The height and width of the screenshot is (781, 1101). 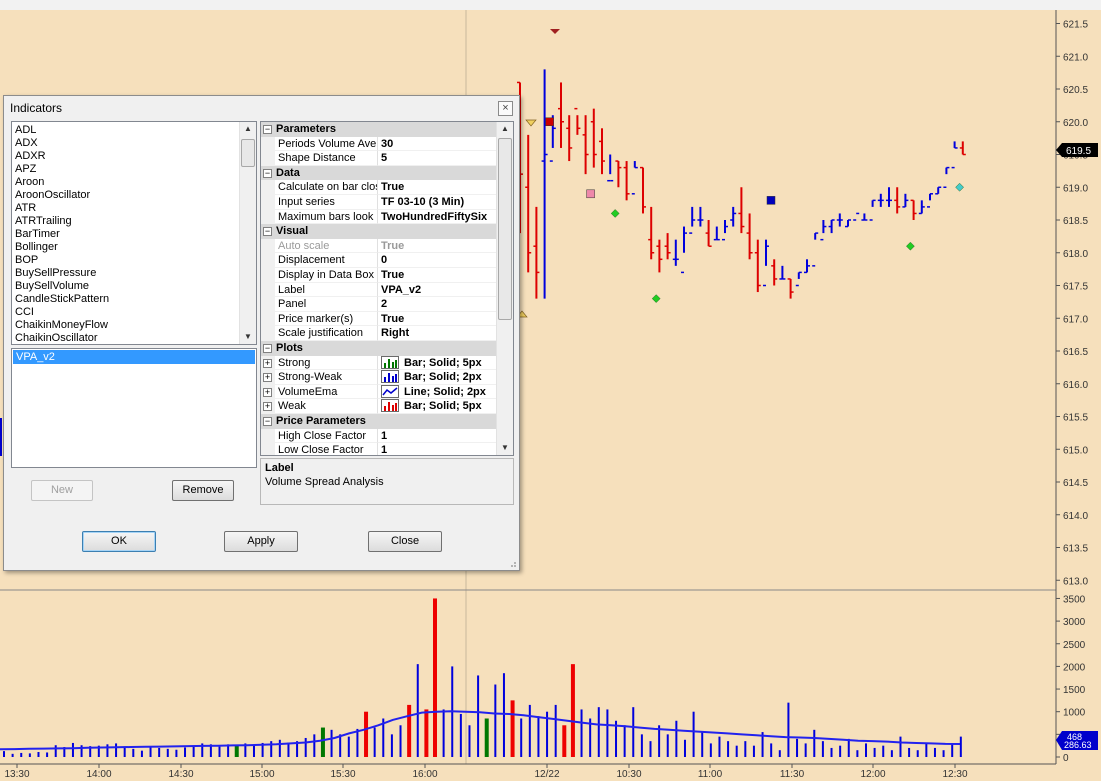 What do you see at coordinates (62, 169) in the screenshot?
I see `indicator-list-item: APZ` at bounding box center [62, 169].